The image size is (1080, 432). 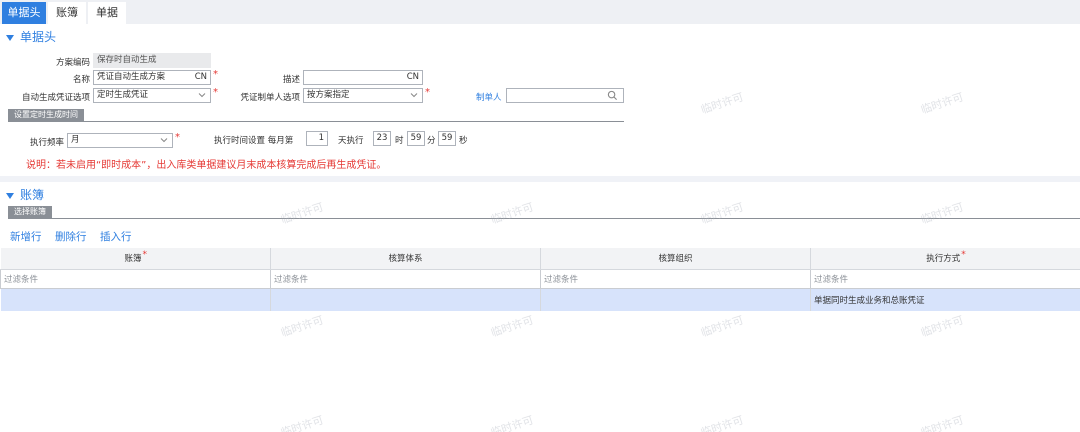 I want to click on second-input: 59, so click(x=447, y=138).